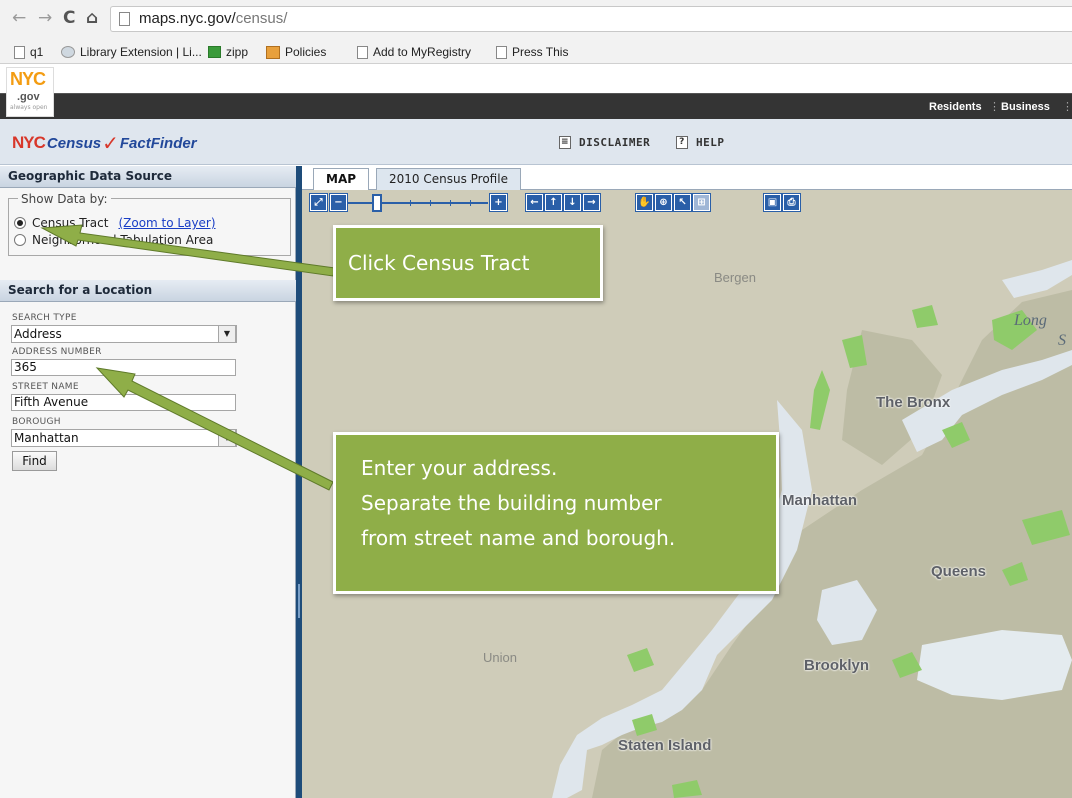 This screenshot has width=1072, height=798. I want to click on bookmark-press-this: Press This, so click(532, 52).